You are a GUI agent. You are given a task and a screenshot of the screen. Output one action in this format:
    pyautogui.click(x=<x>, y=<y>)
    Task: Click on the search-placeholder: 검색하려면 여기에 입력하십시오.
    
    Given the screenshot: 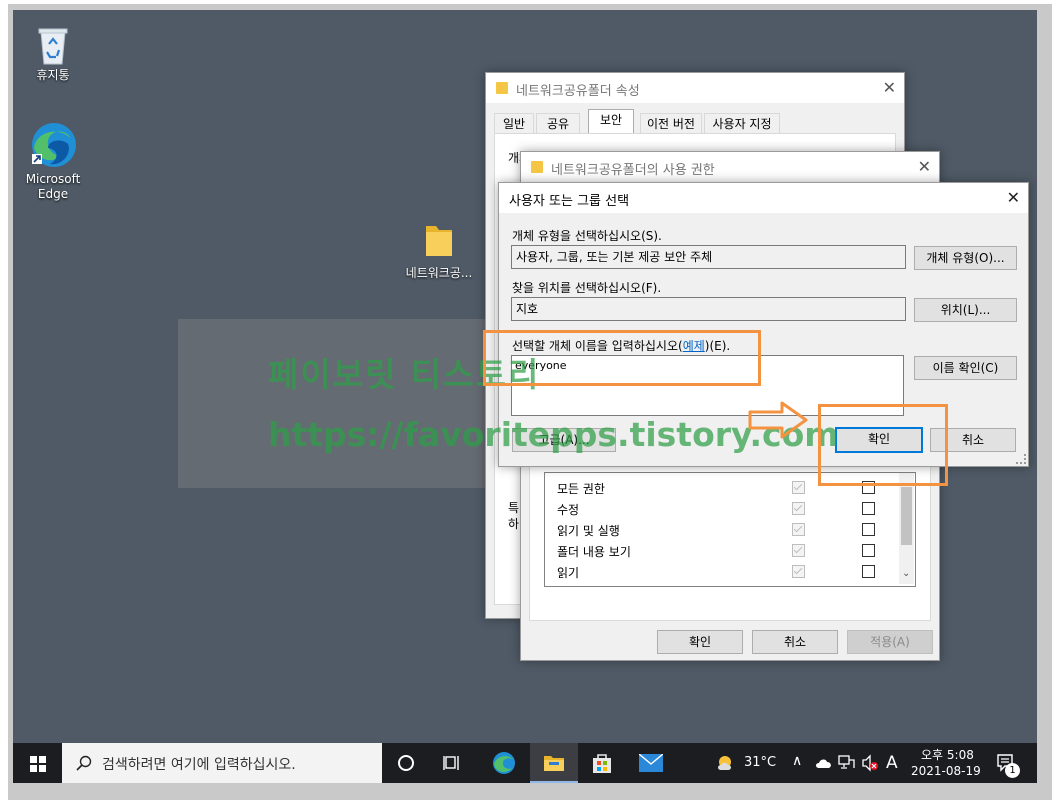 What is the action you would take?
    pyautogui.click(x=199, y=765)
    